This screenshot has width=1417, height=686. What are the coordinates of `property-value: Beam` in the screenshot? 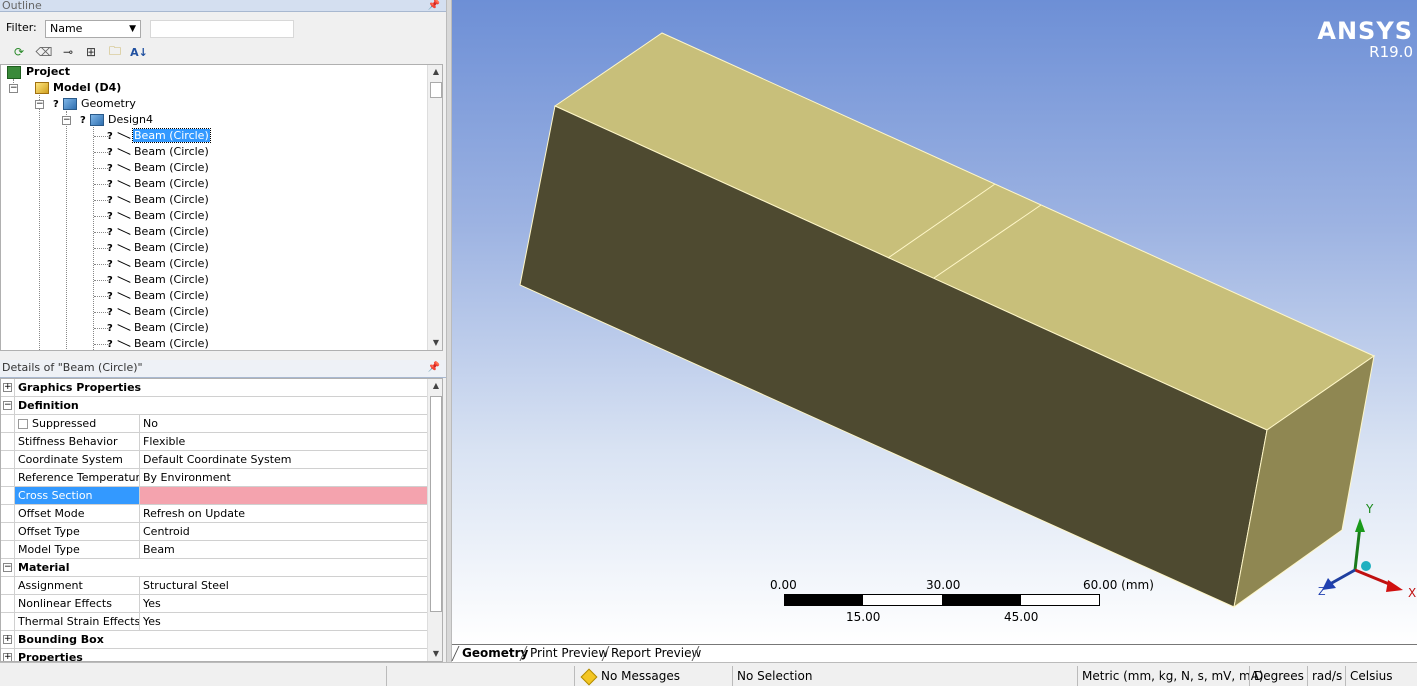 It's located at (284, 549).